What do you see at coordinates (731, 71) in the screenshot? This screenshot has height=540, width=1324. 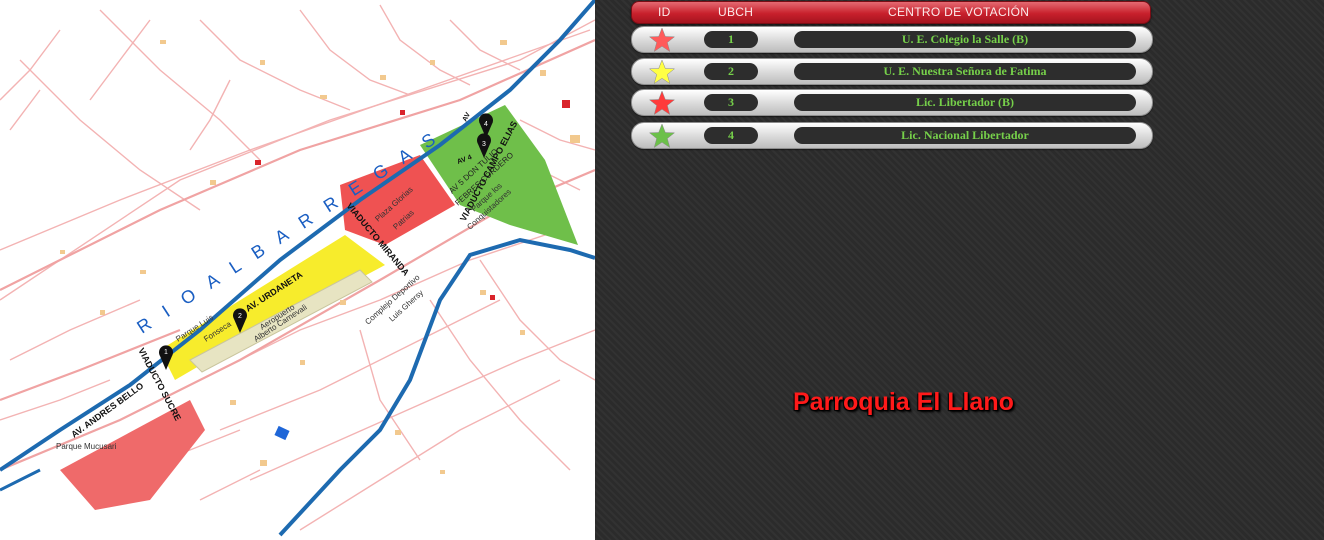 I see `ubch-number: 2` at bounding box center [731, 71].